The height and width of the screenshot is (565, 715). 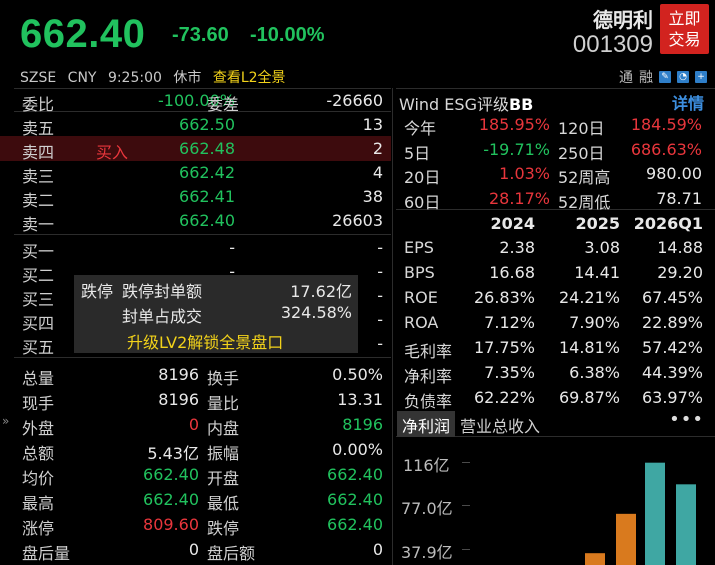 I want to click on fin-value: 24.21%, so click(x=589, y=297).